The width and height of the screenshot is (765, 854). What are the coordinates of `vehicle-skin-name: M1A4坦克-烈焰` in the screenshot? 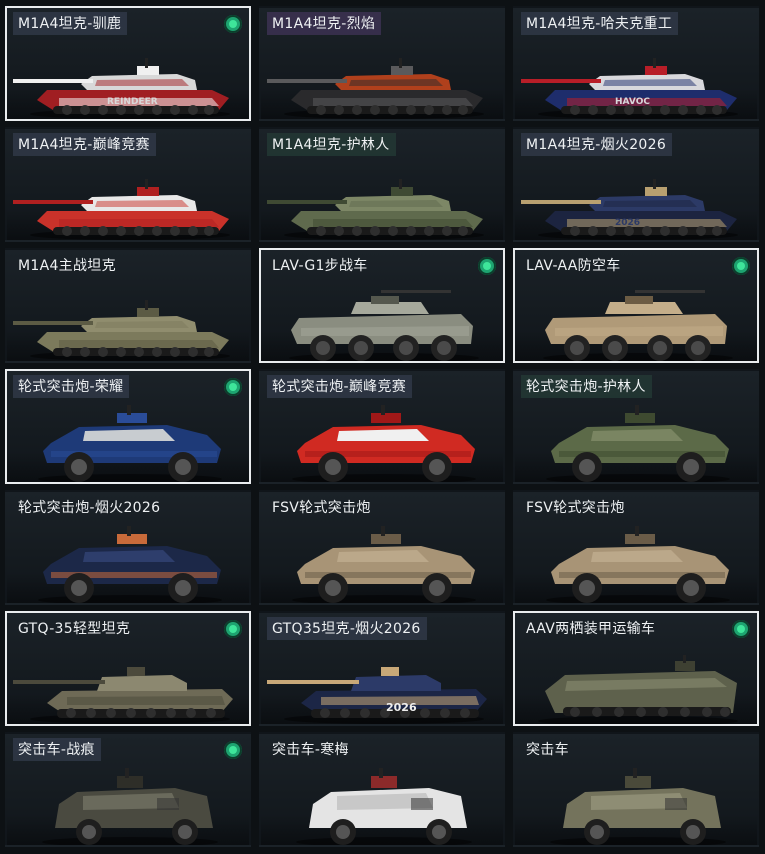 It's located at (324, 23).